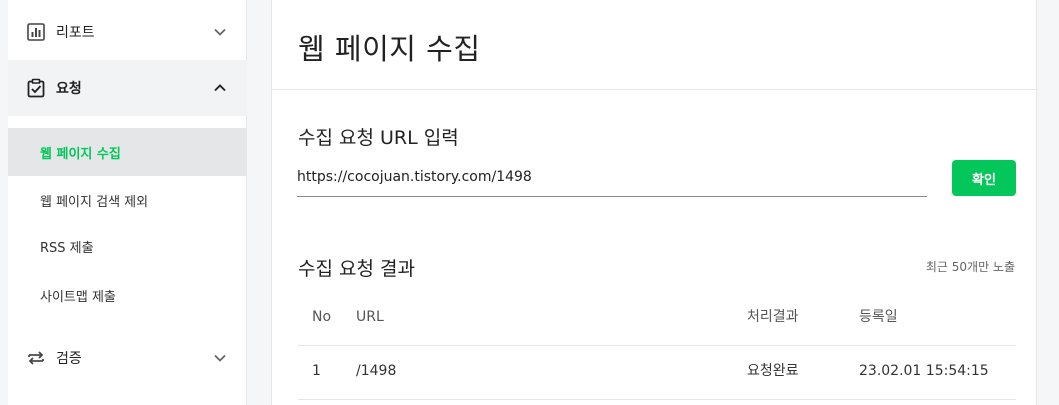 This screenshot has height=405, width=1059. Describe the element at coordinates (127, 295) in the screenshot. I see `sidebar-item-sitemap-submit: 사이트맵 제출` at that location.